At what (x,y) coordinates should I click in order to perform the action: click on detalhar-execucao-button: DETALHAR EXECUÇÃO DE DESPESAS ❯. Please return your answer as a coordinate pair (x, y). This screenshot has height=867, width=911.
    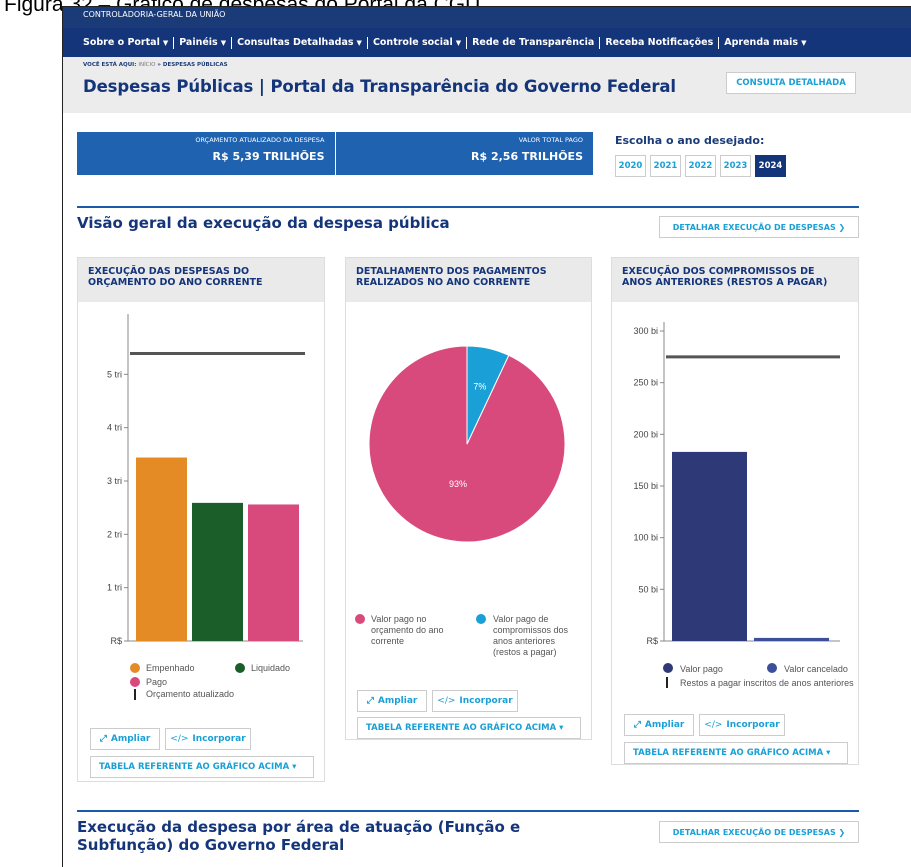
    Looking at the image, I should click on (759, 227).